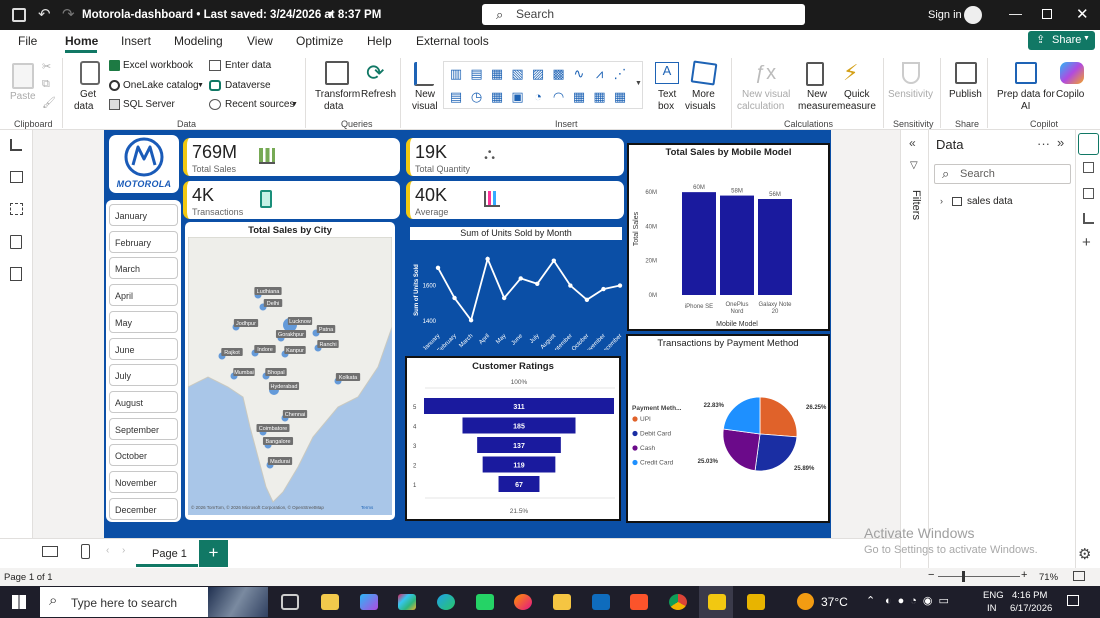 The height and width of the screenshot is (618, 1100). What do you see at coordinates (248, 85) in the screenshot?
I see `dataverse-button: Dataverse` at bounding box center [248, 85].